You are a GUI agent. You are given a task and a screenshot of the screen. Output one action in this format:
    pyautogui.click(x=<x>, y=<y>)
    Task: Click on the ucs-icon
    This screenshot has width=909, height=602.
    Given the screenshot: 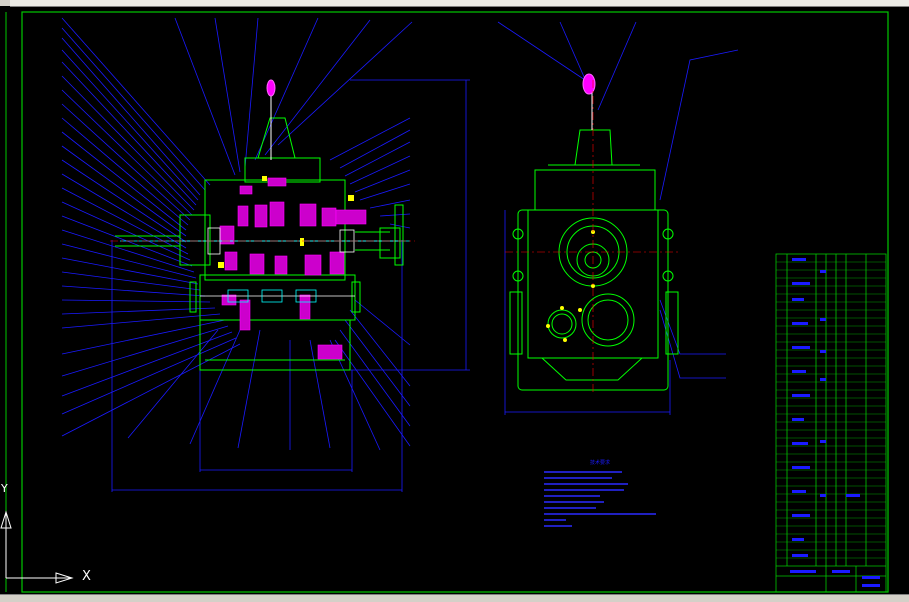 What is the action you would take?
    pyautogui.click(x=37, y=547)
    